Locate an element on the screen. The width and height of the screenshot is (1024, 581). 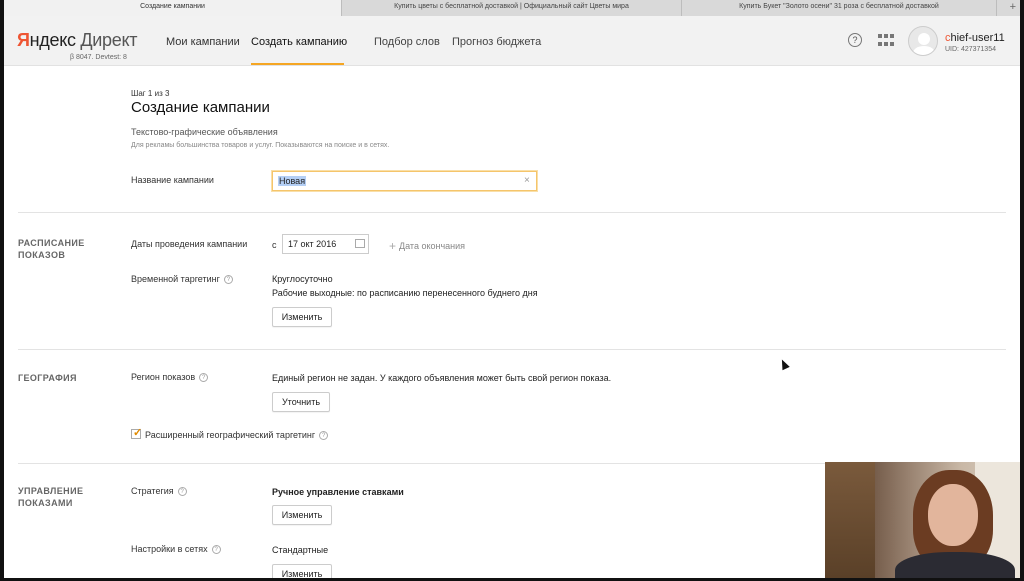
nav-keyword-picker: Подбор слов is located at coordinates (407, 42).